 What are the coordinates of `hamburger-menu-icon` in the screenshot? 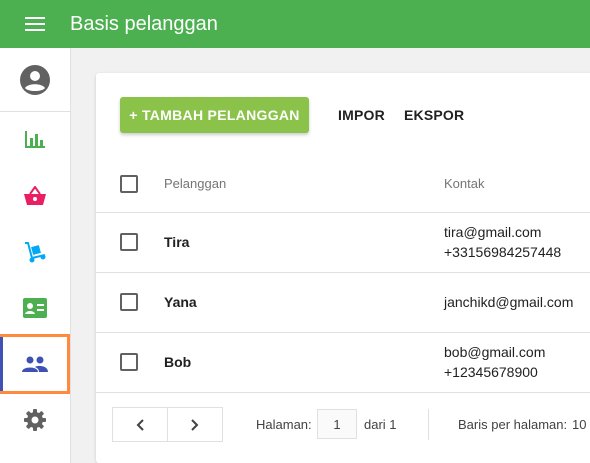 It's located at (35, 24).